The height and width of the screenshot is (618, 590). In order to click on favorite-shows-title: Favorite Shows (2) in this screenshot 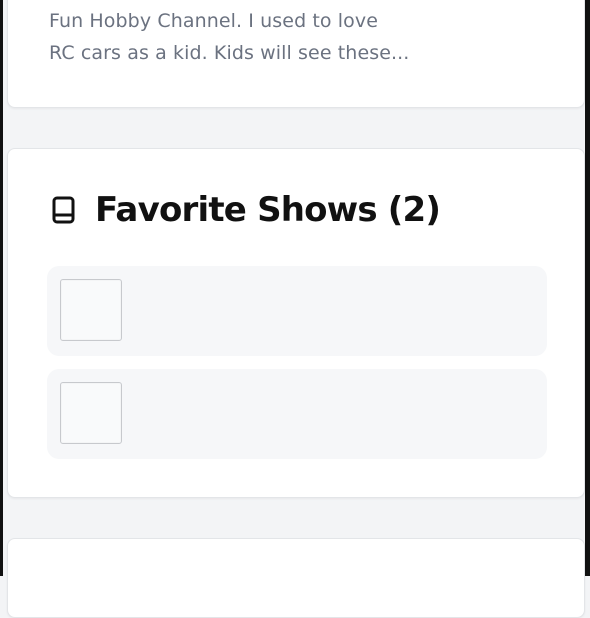, I will do `click(268, 210)`.